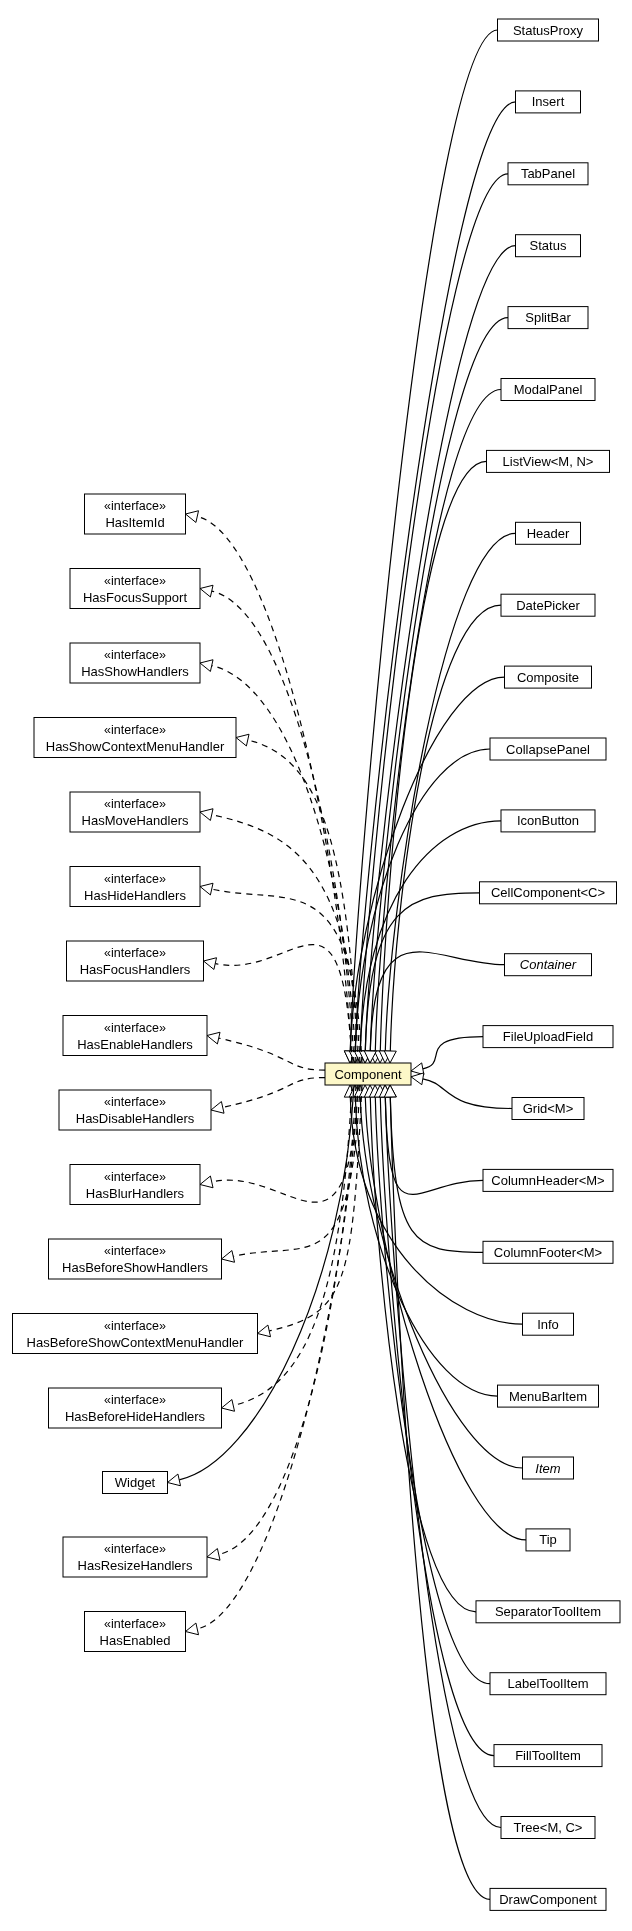 This screenshot has width=632, height=1931. I want to click on interface-node: «interface» HasEnableHandlers, so click(135, 1035).